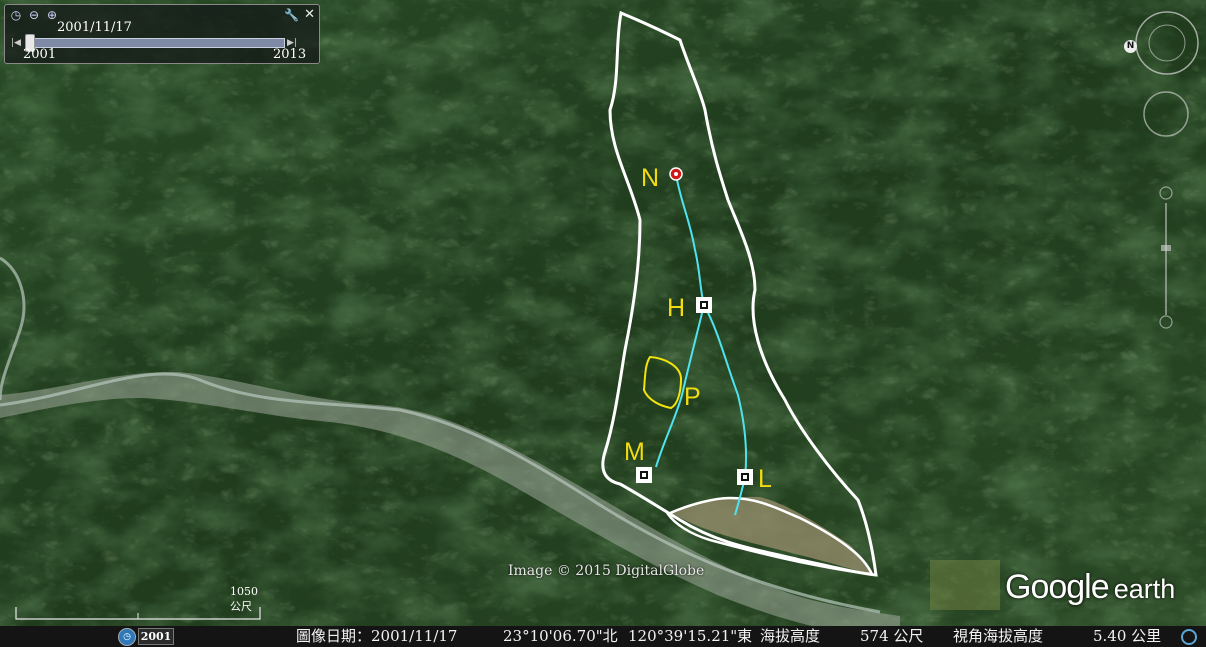 This screenshot has width=1206, height=647. What do you see at coordinates (291, 15) in the screenshot?
I see `wrench-icon: 🔧` at bounding box center [291, 15].